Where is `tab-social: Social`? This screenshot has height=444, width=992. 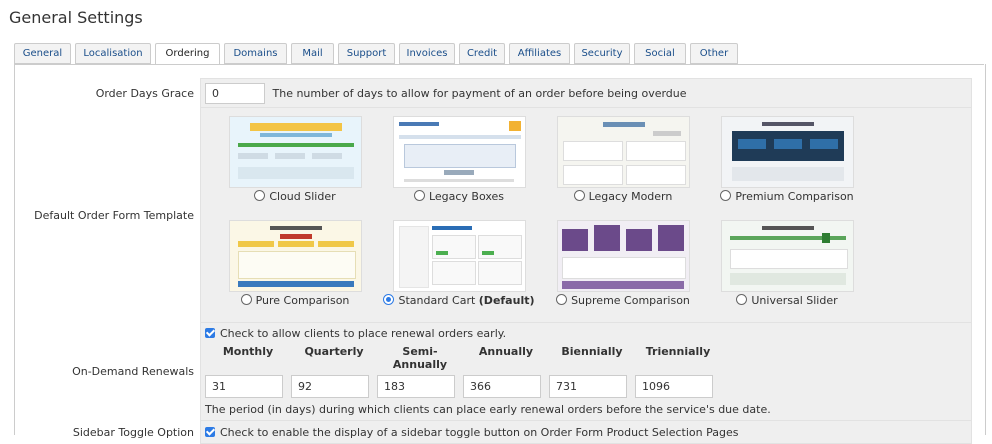 tab-social: Social is located at coordinates (660, 53).